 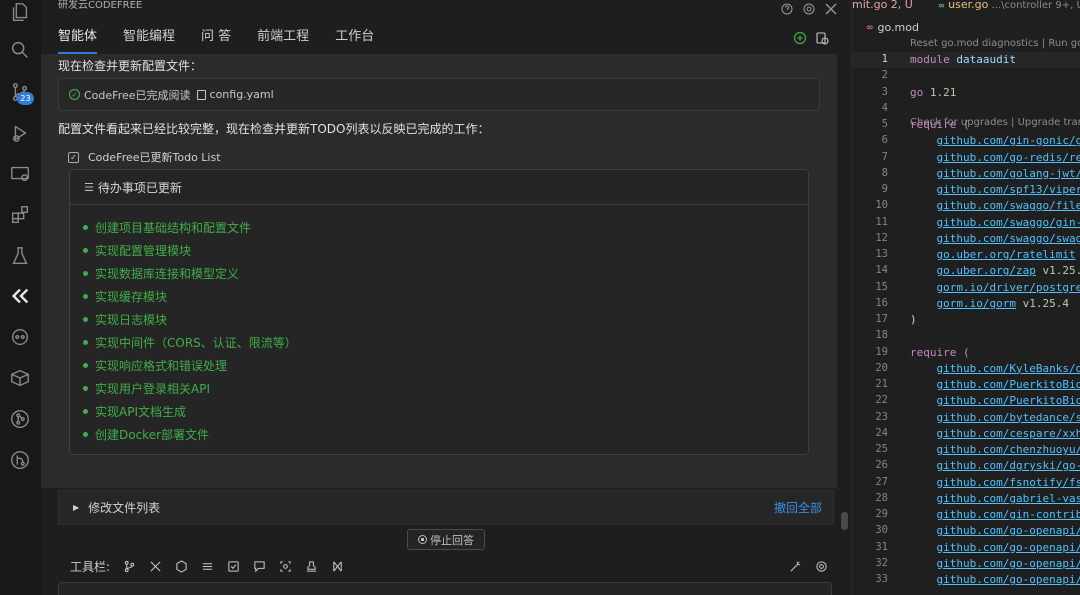 I want to click on stamp-icon, so click(x=311, y=566).